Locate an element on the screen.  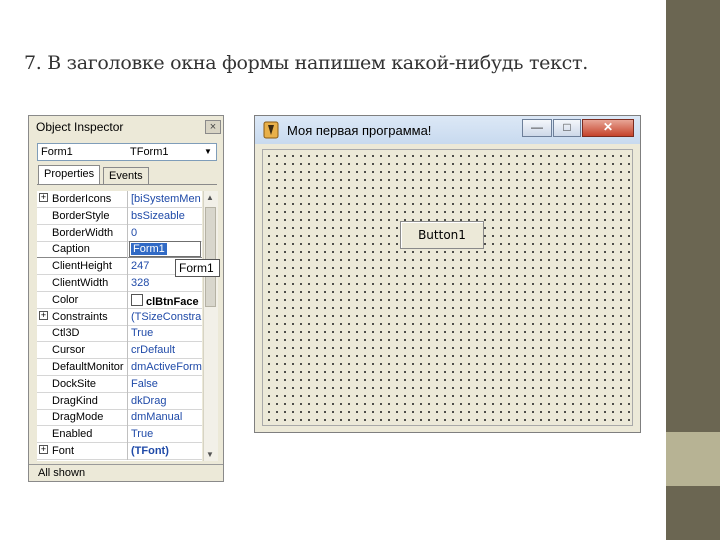
property-value-cell: crDefault is located at coordinates (166, 350).